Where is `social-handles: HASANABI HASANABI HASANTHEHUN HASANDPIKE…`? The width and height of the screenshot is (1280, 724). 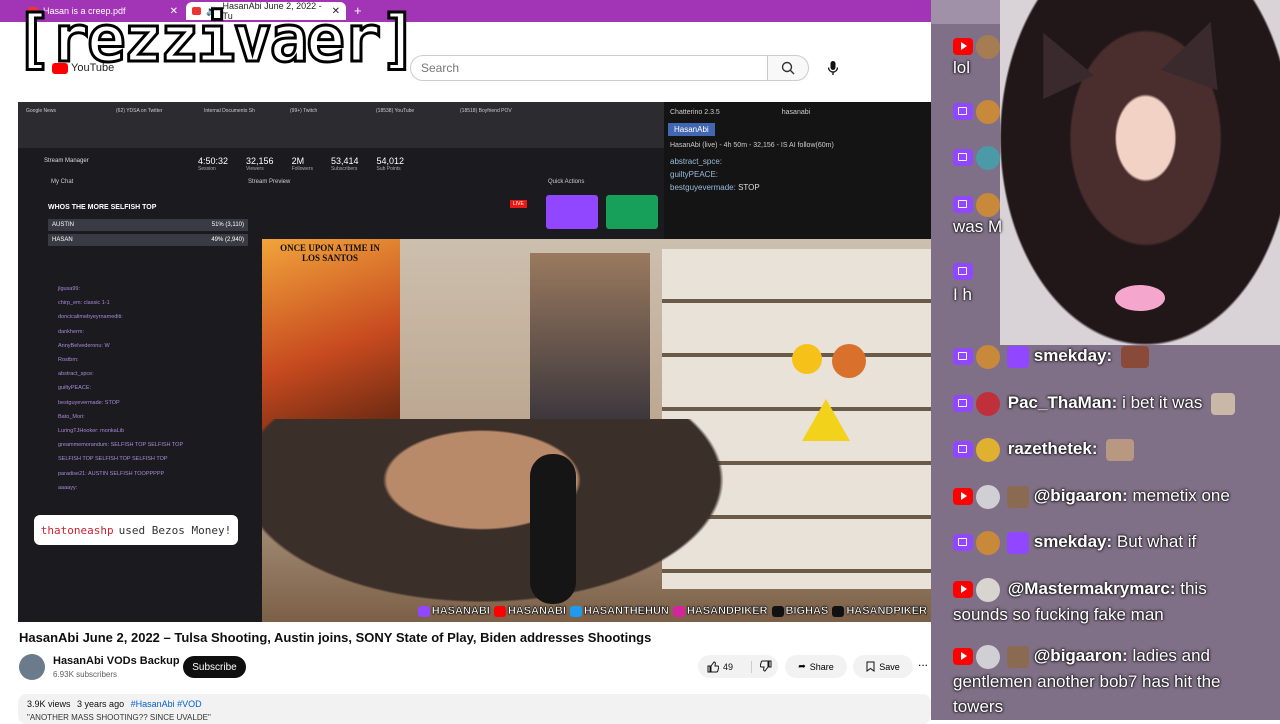 social-handles: HASANABI HASANABI HASANTHEHUN HASANDPIKE… is located at coordinates (596, 611).